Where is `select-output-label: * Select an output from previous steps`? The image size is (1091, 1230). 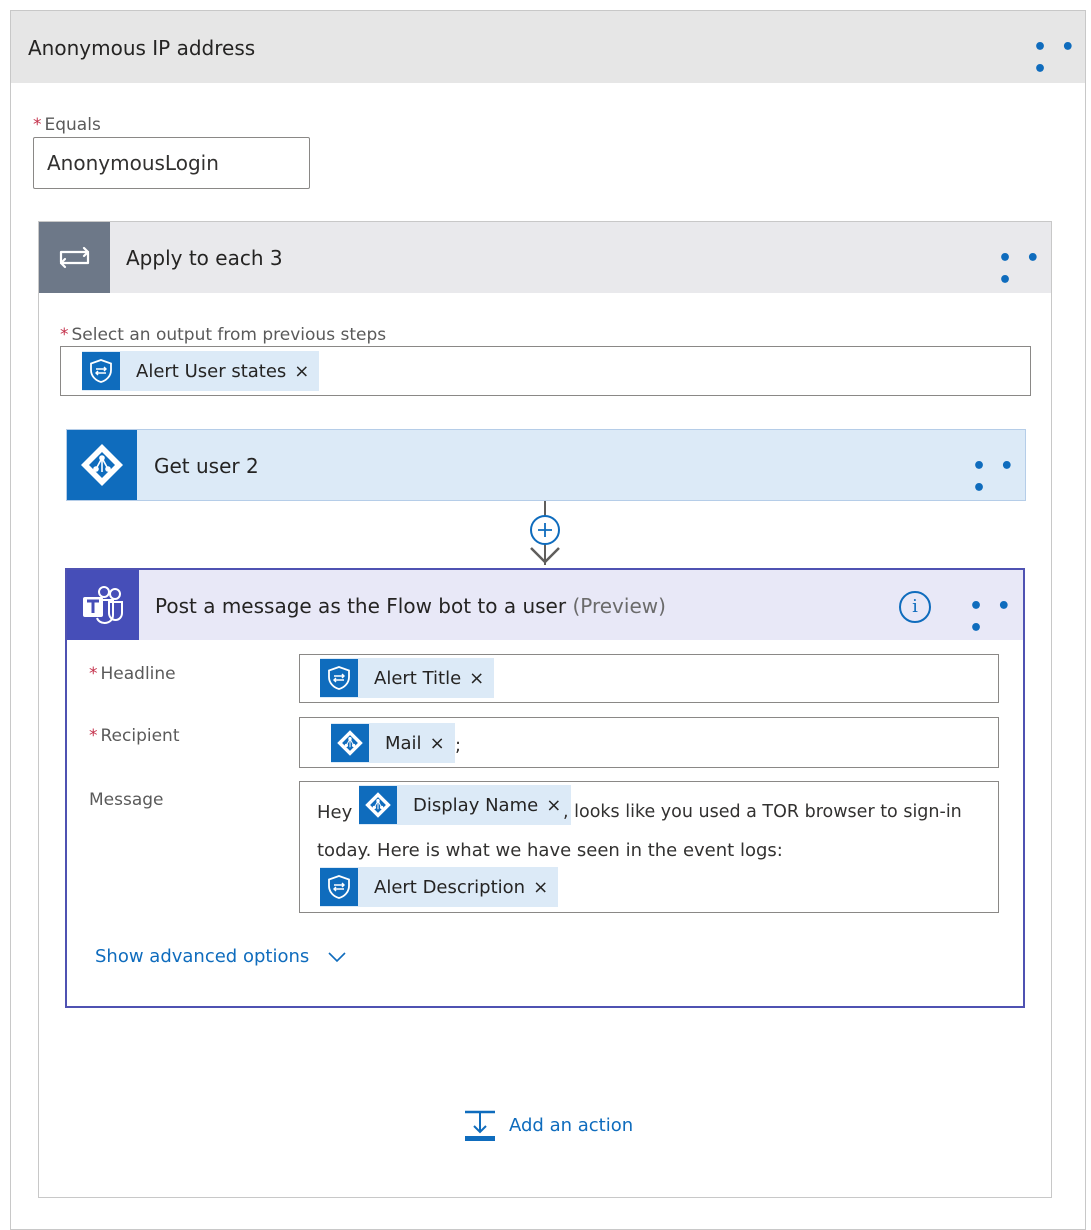
select-output-label: * Select an output from previous steps is located at coordinates (223, 335).